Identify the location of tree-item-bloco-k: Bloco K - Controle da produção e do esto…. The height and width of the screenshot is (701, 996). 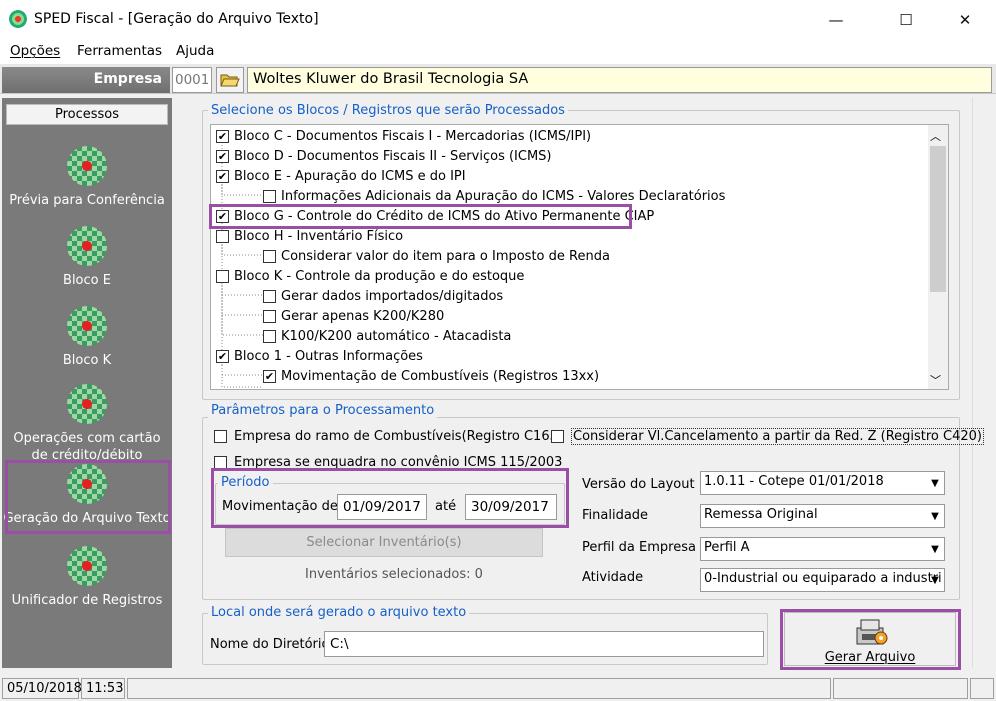
(370, 276).